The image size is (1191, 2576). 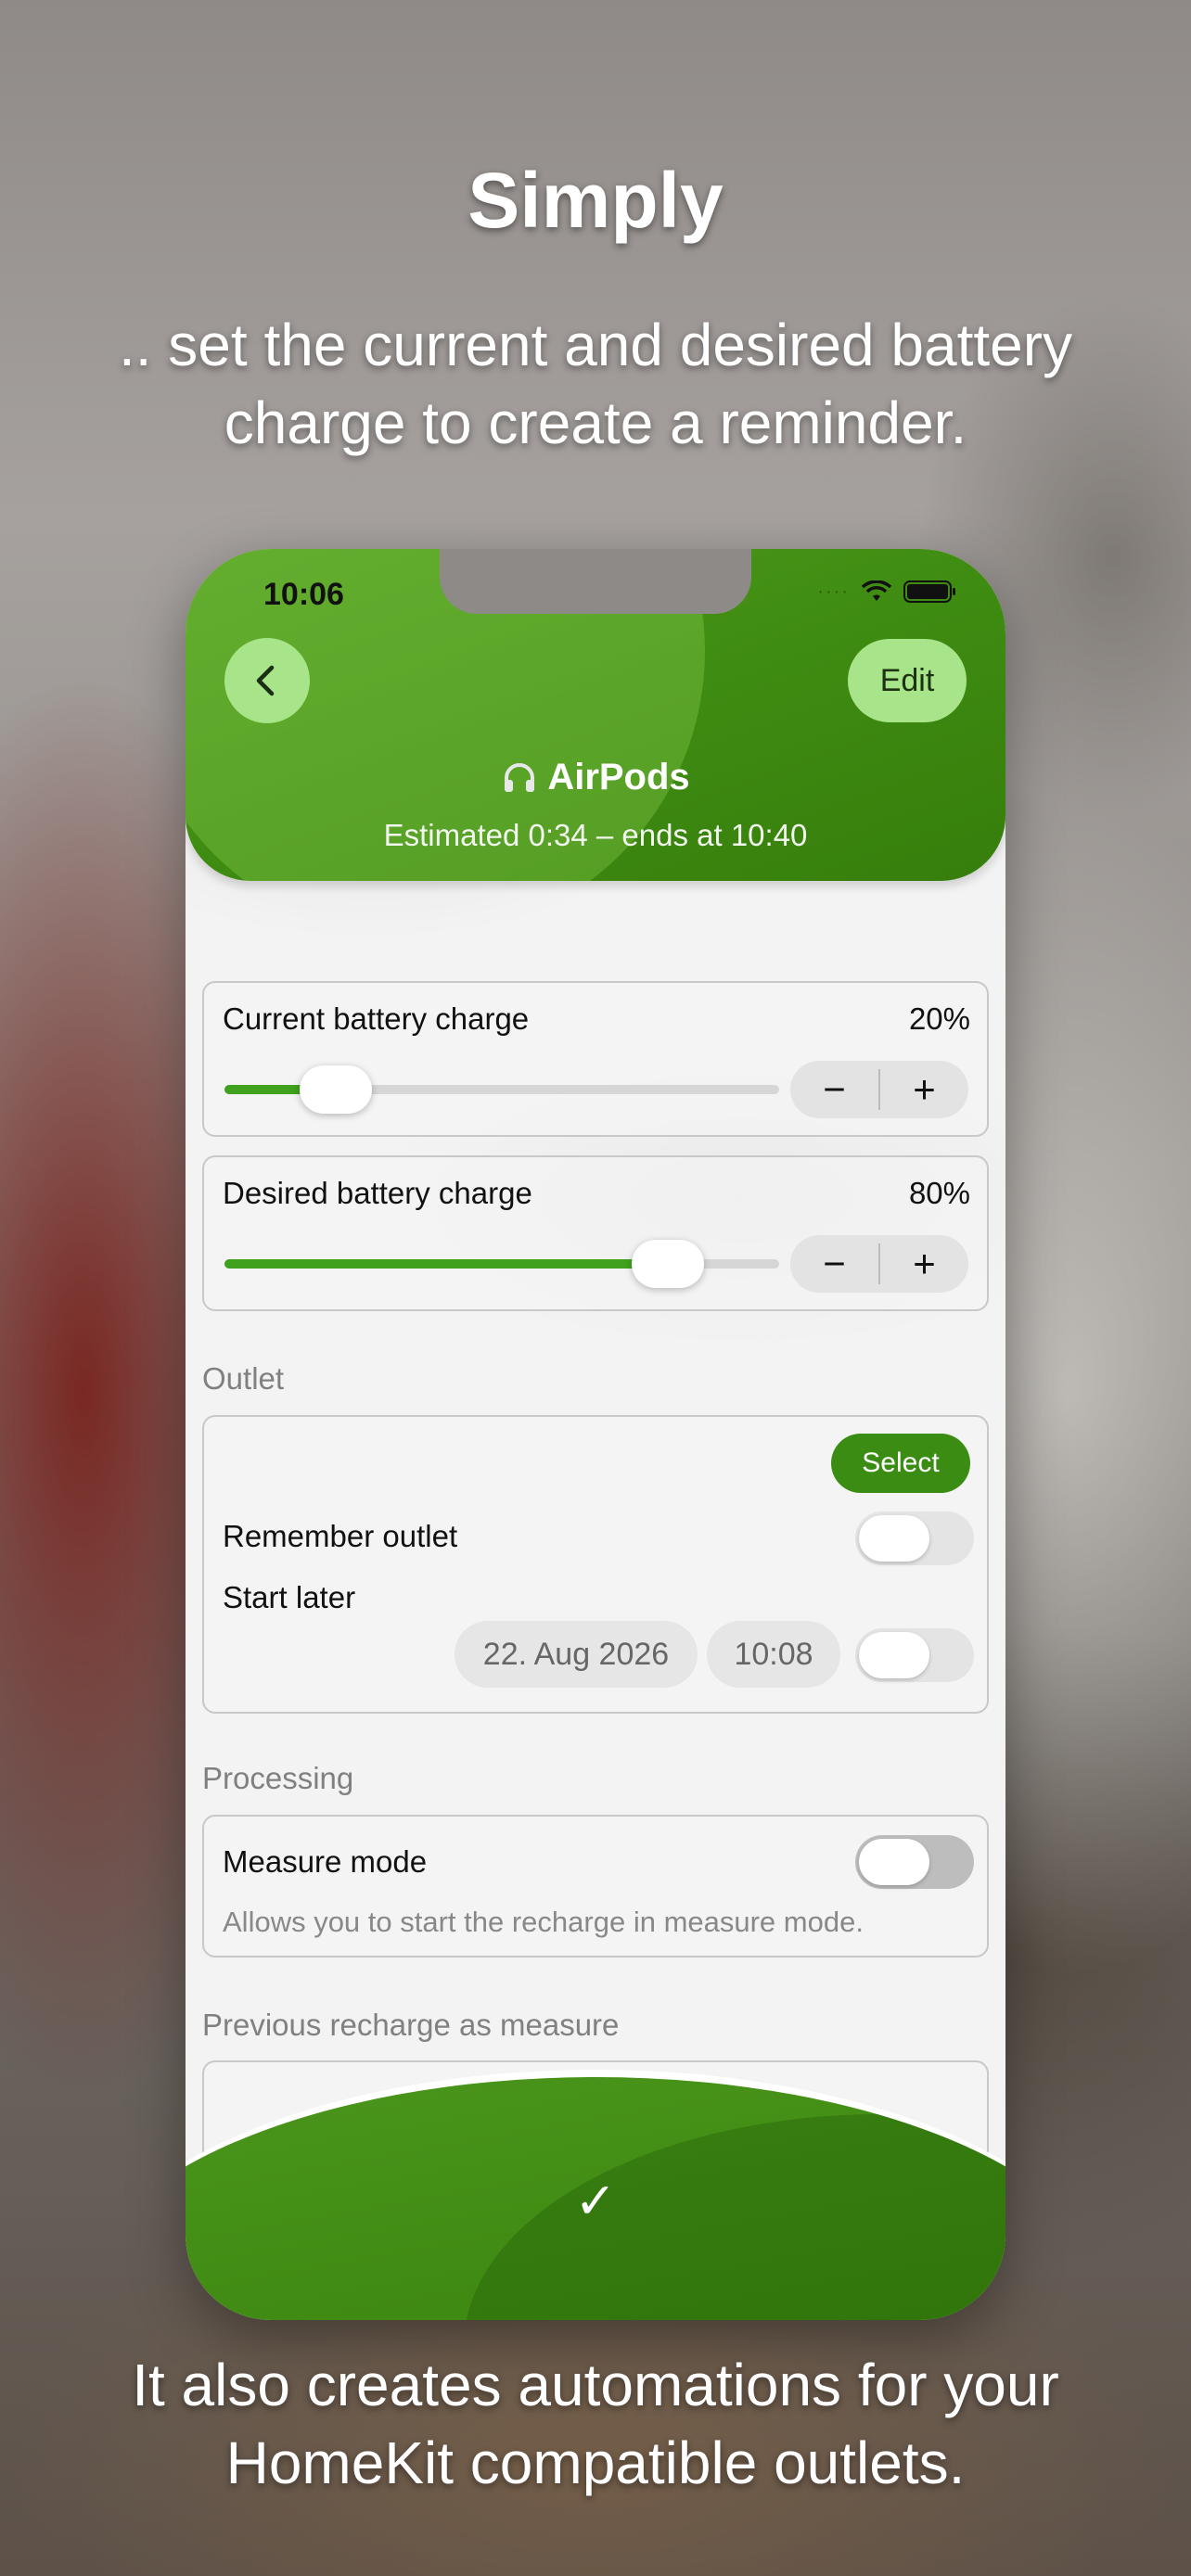 I want to click on current-charge-card: Current battery charge 20% − +, so click(x=595, y=1059).